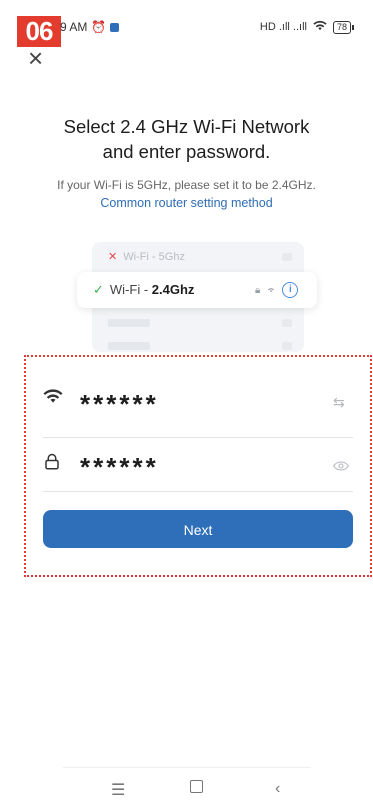 The height and width of the screenshot is (805, 373). What do you see at coordinates (119, 404) in the screenshot?
I see `wifi-name-input: ******` at bounding box center [119, 404].